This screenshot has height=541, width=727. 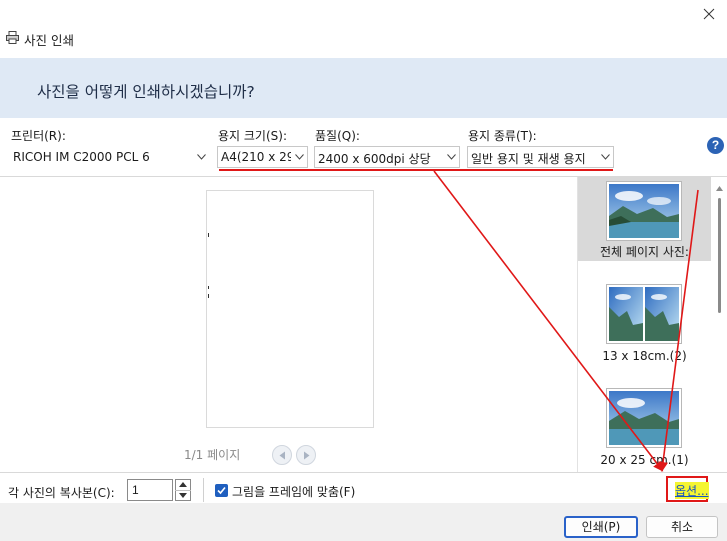 I want to click on layout-caption: 전체 페이지 사진:, so click(x=644, y=252).